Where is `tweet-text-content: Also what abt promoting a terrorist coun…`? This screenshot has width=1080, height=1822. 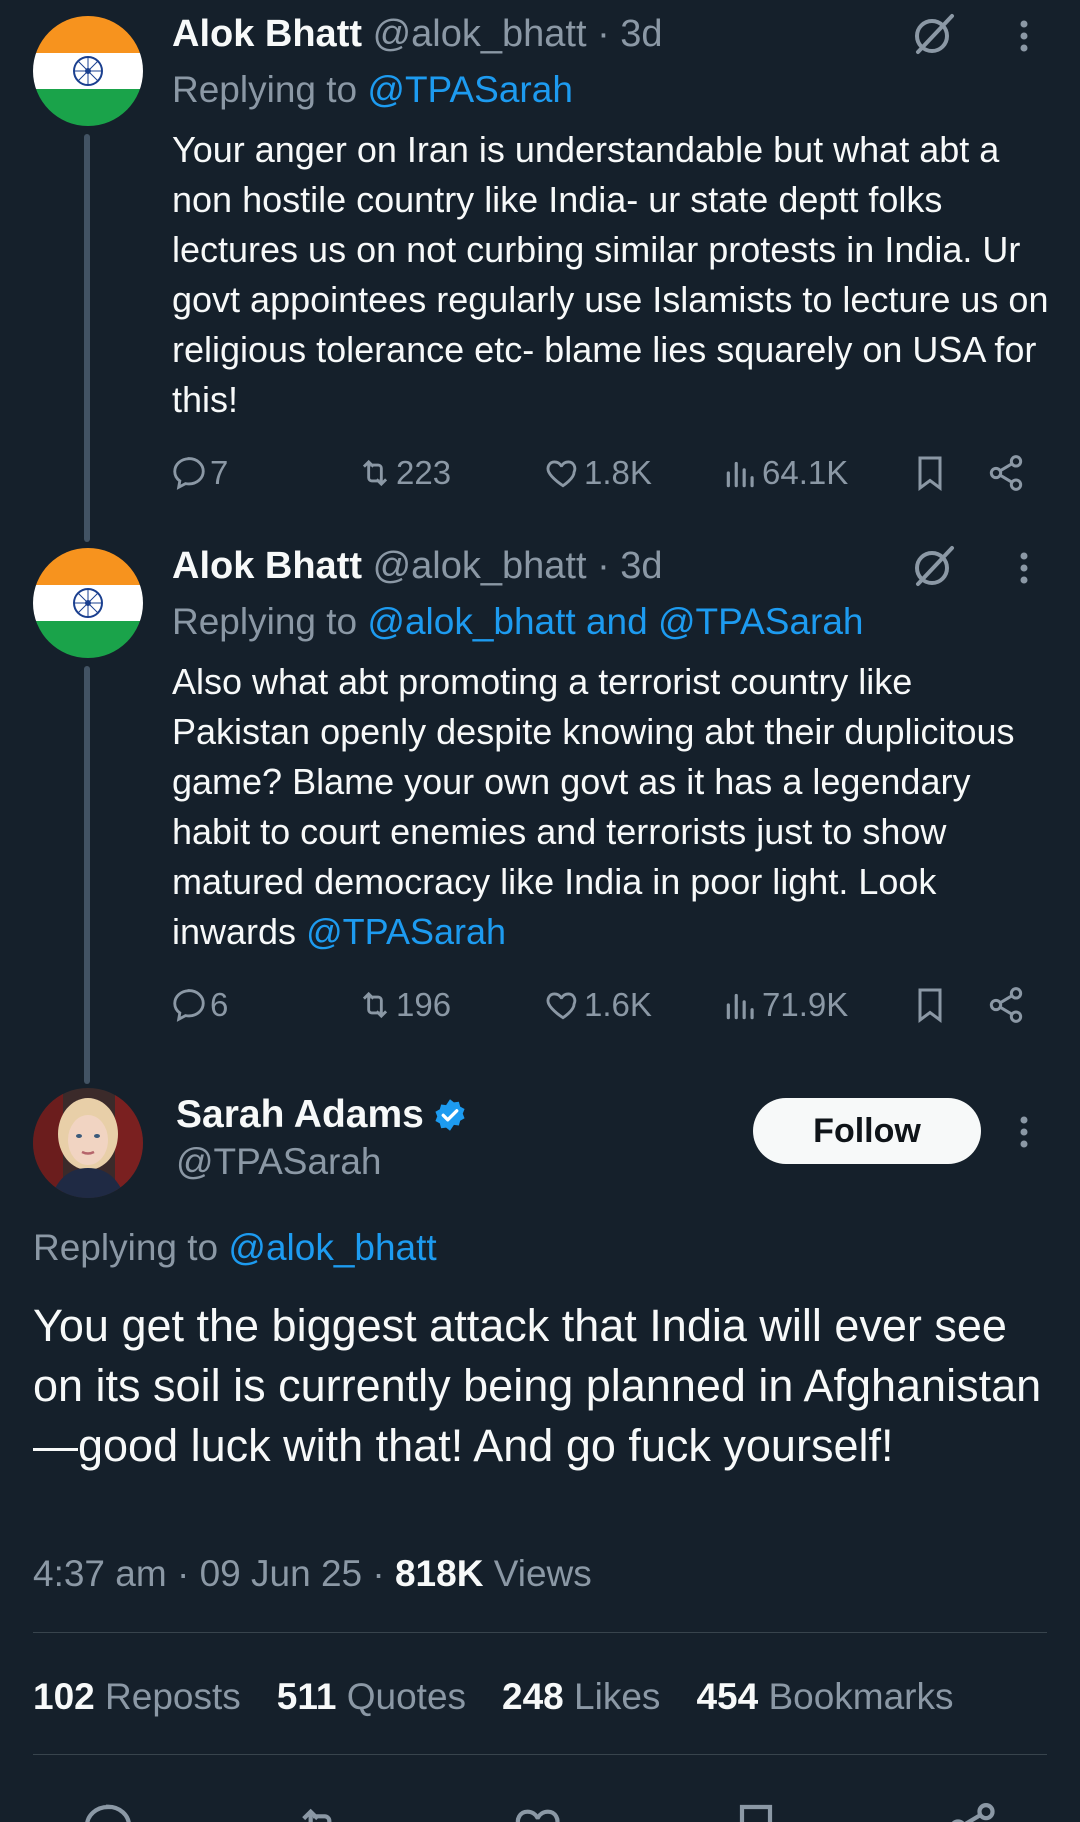
tweet-text-content: Also what abt promoting a terrorist coun… is located at coordinates (593, 806).